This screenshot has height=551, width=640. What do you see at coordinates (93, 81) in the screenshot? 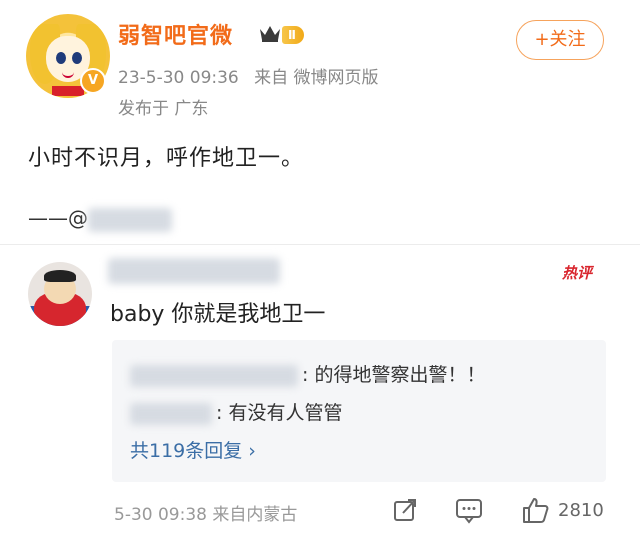
I see `verified-badge-icon: V` at bounding box center [93, 81].